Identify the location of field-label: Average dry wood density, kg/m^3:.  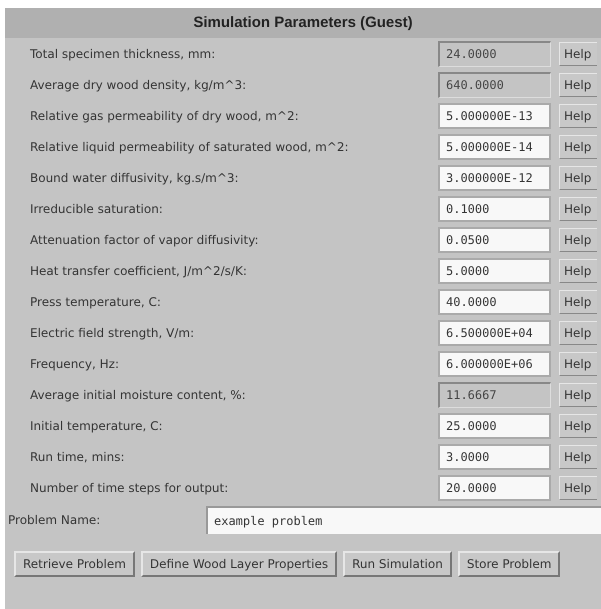
(139, 85).